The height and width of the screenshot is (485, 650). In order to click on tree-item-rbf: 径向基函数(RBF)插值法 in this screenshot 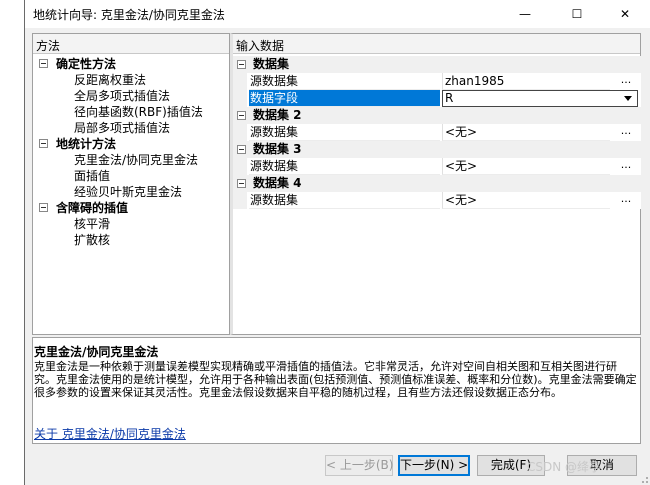, I will do `click(138, 112)`.